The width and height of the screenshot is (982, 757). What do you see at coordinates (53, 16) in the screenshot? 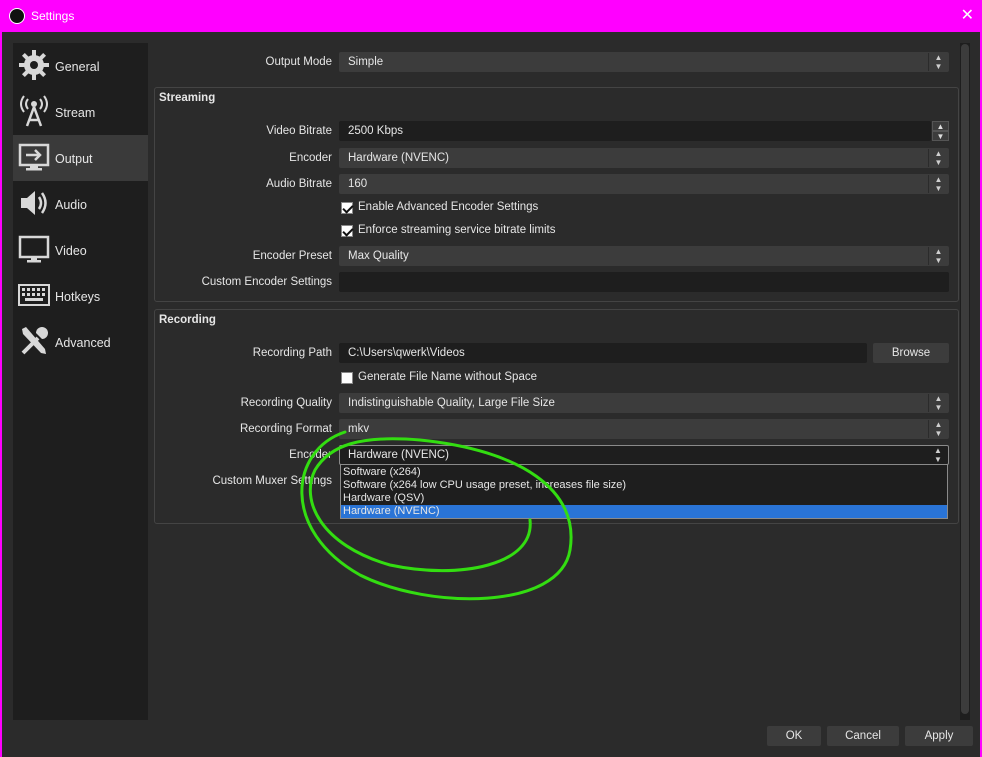
I see `window-title: Settings` at bounding box center [53, 16].